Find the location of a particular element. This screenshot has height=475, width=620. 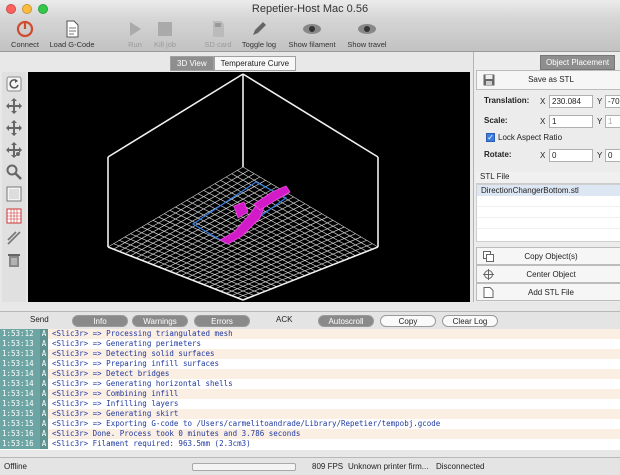

translation-label: Translation: is located at coordinates (507, 100).